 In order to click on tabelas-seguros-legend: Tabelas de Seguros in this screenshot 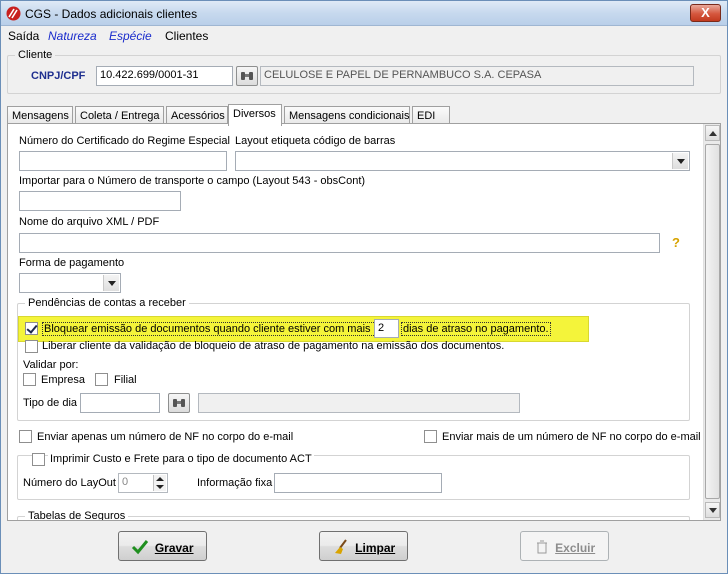, I will do `click(77, 515)`.